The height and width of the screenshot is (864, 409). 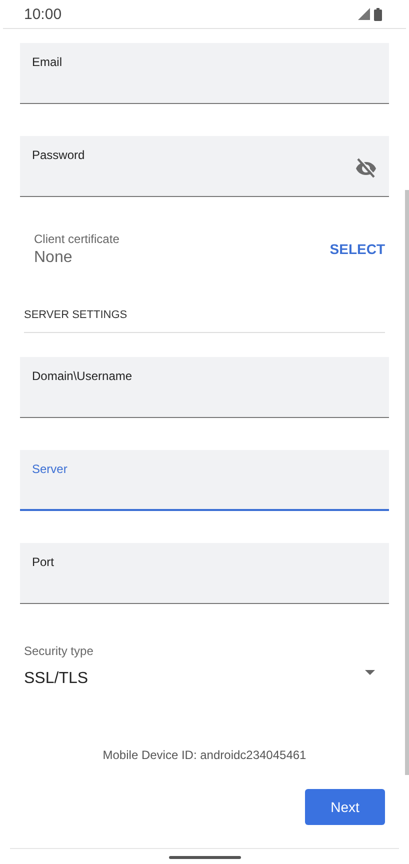 I want to click on dropdown-caret-icon, so click(x=370, y=672).